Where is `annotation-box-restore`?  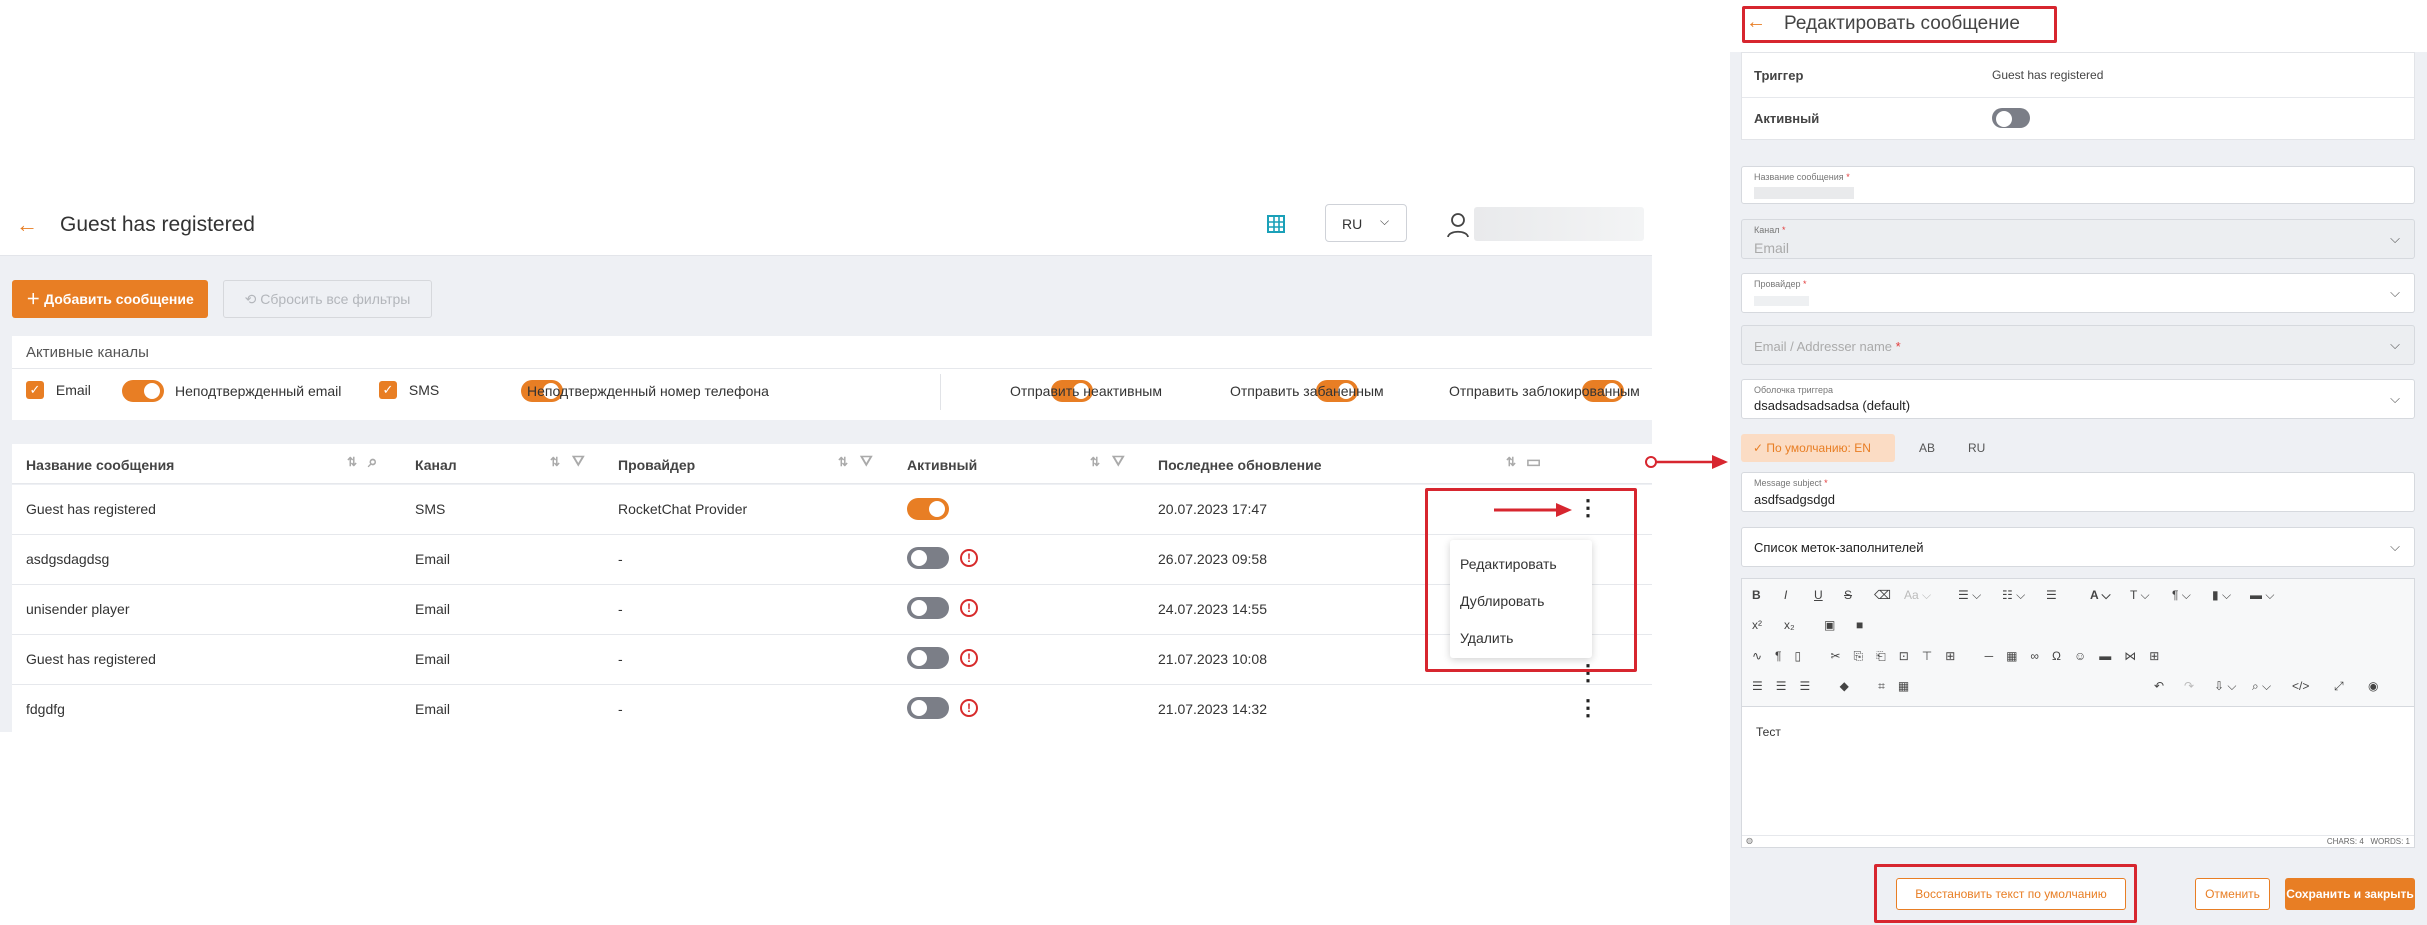 annotation-box-restore is located at coordinates (2005, 893).